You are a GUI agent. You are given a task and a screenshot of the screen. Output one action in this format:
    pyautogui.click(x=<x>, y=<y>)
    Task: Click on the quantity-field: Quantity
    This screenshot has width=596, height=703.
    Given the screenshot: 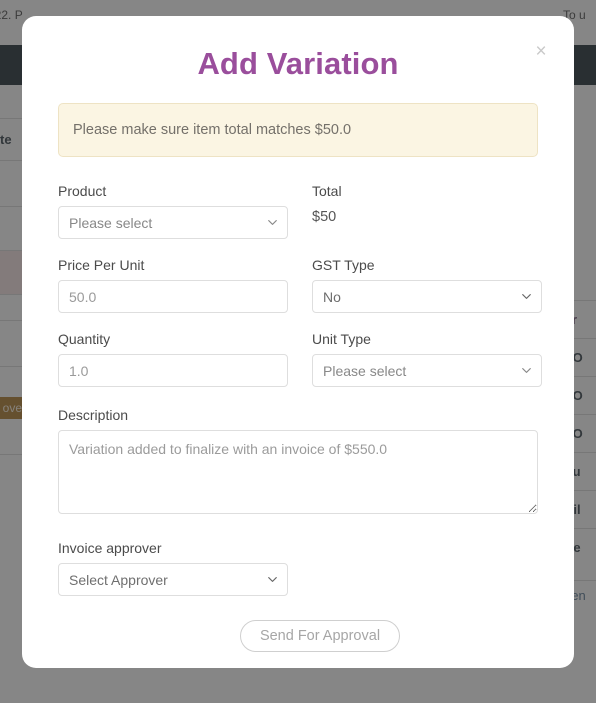 What is the action you would take?
    pyautogui.click(x=173, y=368)
    